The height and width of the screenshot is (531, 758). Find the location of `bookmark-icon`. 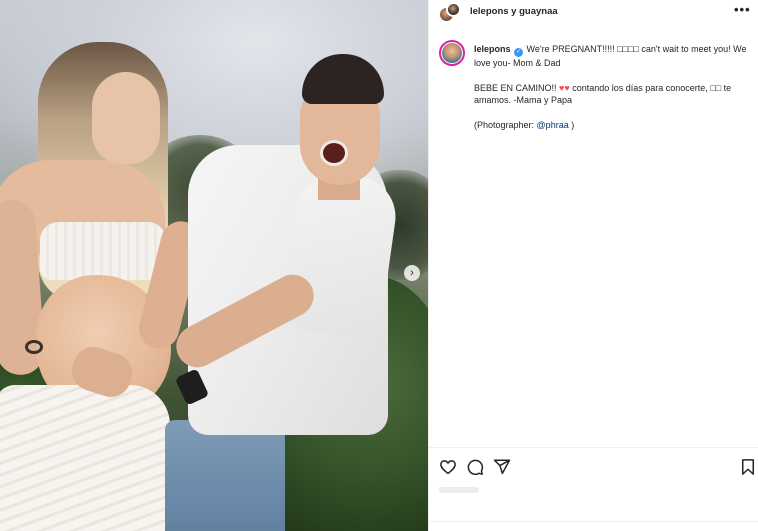

bookmark-icon is located at coordinates (748, 467).